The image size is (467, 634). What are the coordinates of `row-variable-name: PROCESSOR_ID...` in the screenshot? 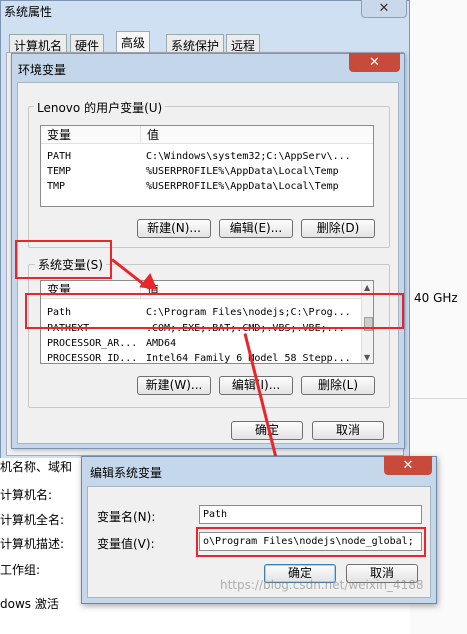 It's located at (92, 358).